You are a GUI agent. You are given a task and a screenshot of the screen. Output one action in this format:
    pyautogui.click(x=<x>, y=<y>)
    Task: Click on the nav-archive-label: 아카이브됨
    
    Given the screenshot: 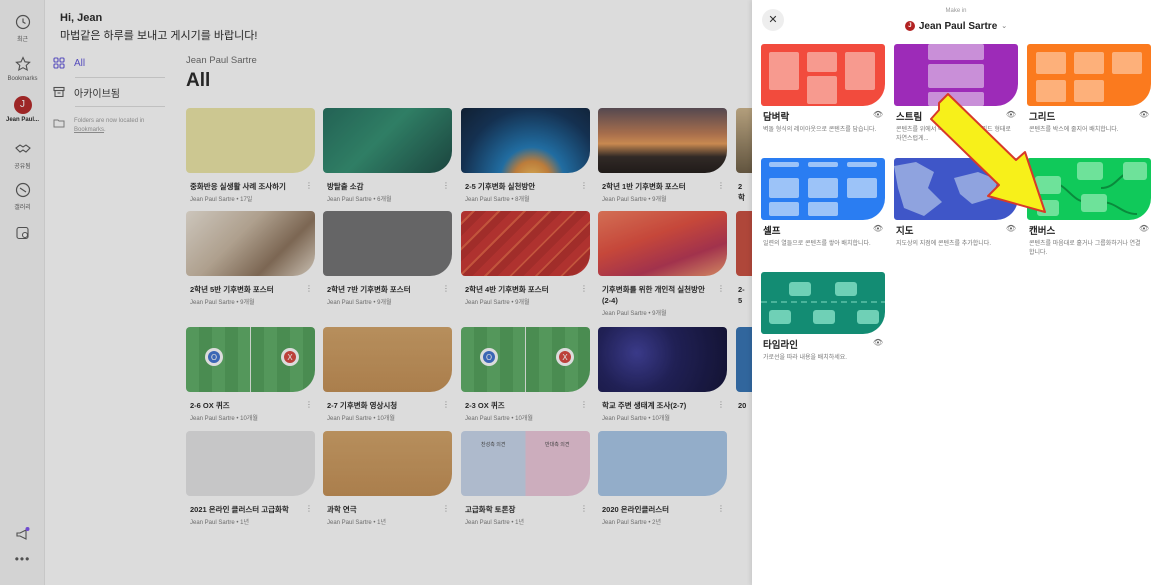 What is the action you would take?
    pyautogui.click(x=97, y=94)
    